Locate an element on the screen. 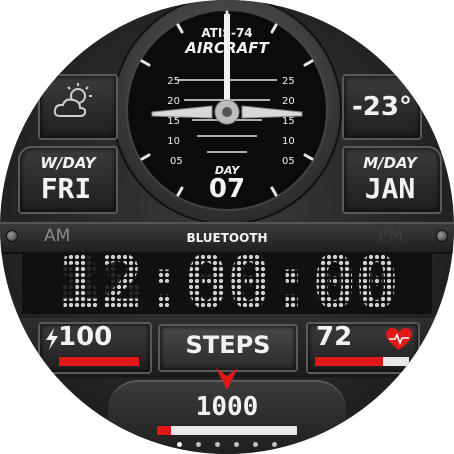  scale-left-20: 20 is located at coordinates (173, 101).